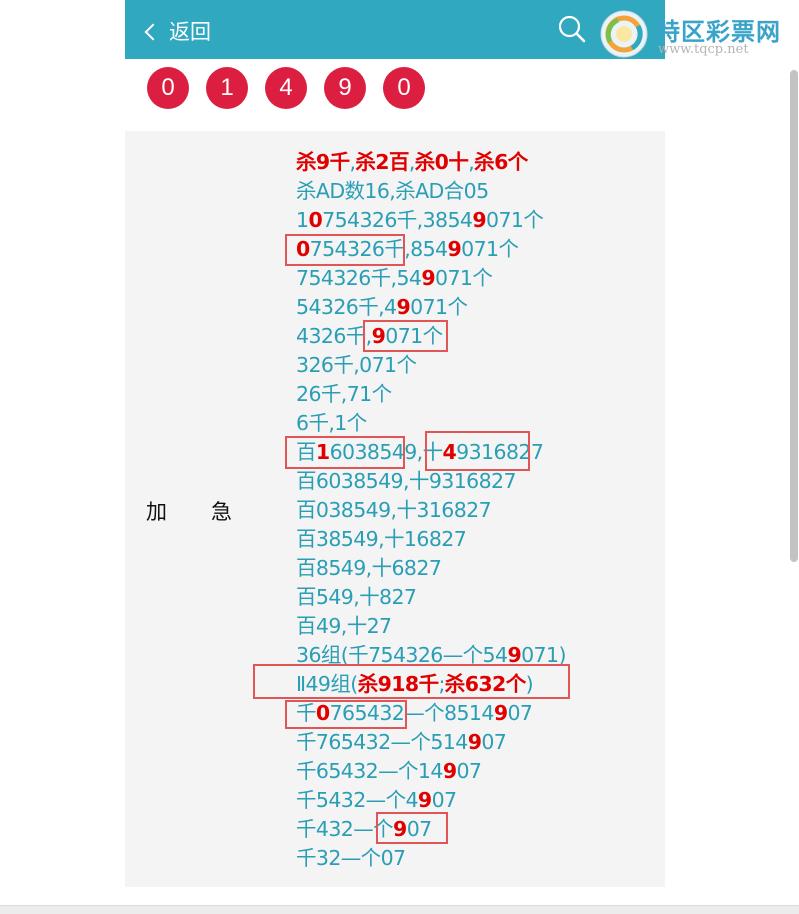 Image resolution: width=799 pixels, height=914 pixels. What do you see at coordinates (323, 162) in the screenshot?
I see `highlight-text: 杀9千` at bounding box center [323, 162].